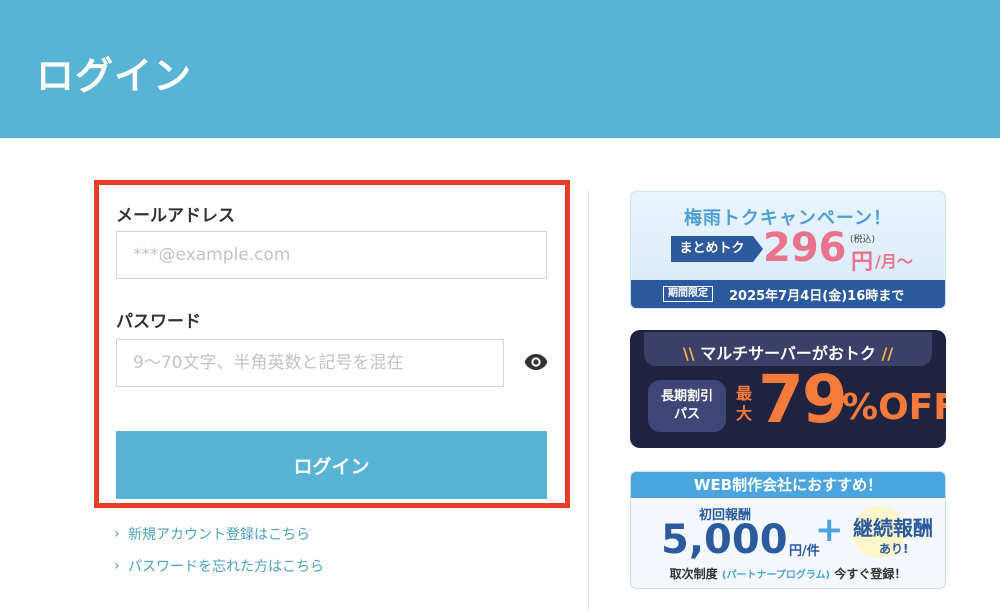 This screenshot has width=1000, height=612. Describe the element at coordinates (175, 216) in the screenshot. I see `email-label: メールアドレス` at that location.